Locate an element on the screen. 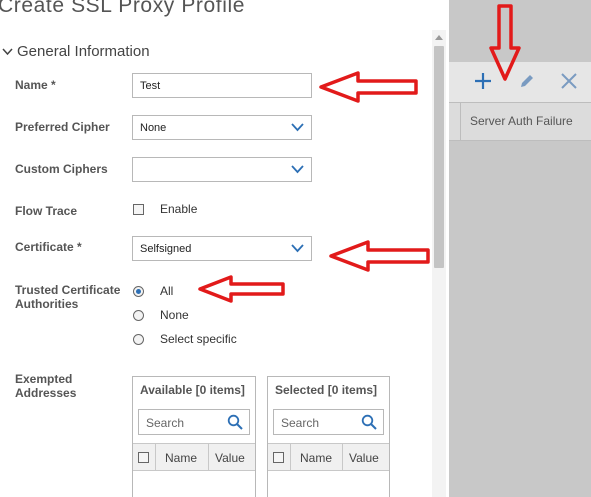 Image resolution: width=591 pixels, height=497 pixels. name-input: Test is located at coordinates (222, 85).